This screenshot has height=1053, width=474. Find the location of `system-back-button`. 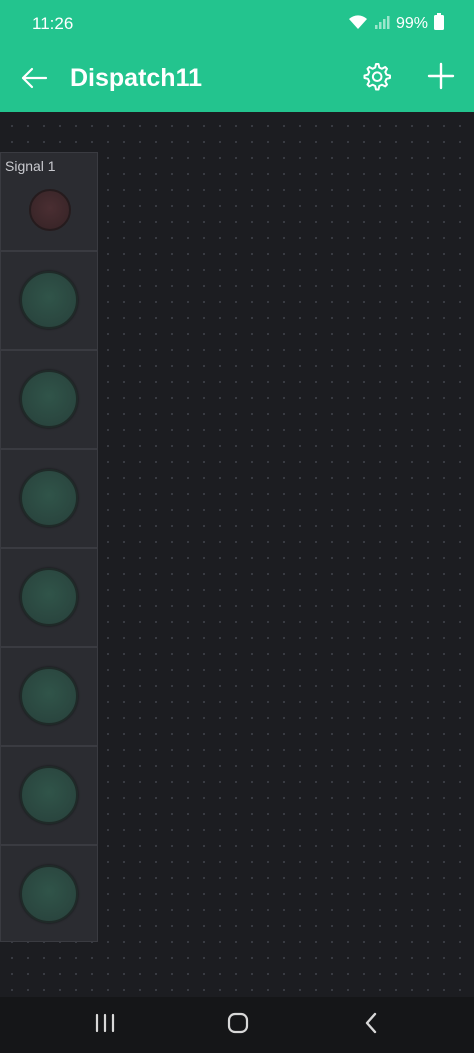

system-back-button is located at coordinates (371, 1025).